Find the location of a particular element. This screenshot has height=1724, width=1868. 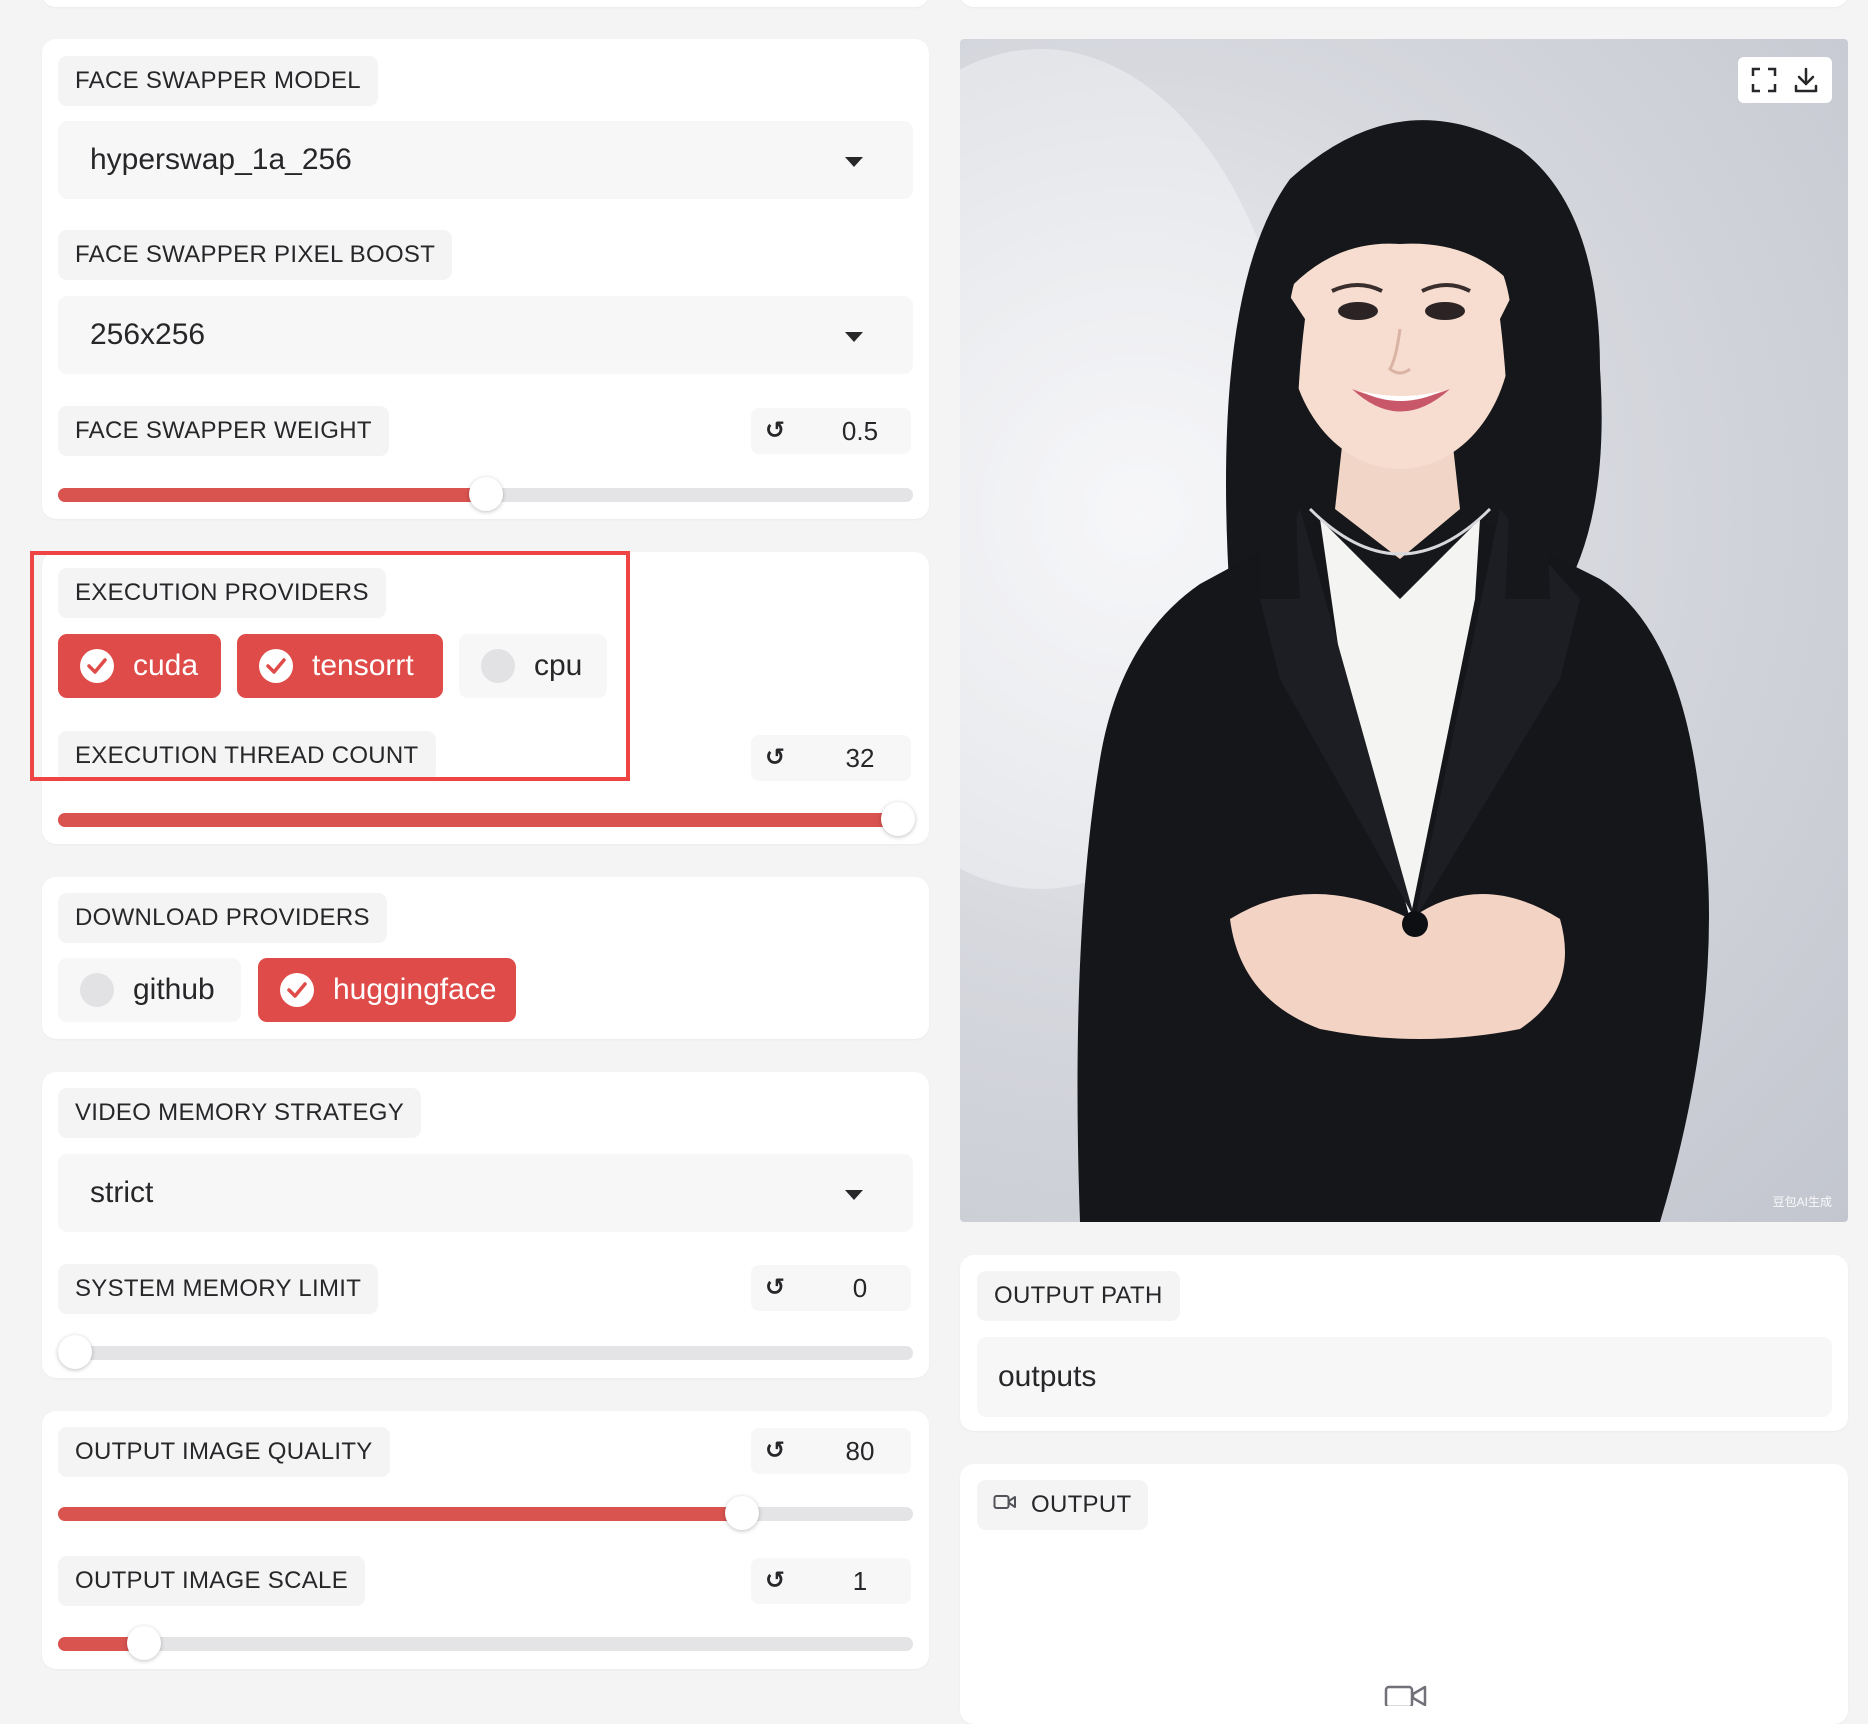

face-swapper-pixel-boost-value: 256x256 is located at coordinates (148, 334).